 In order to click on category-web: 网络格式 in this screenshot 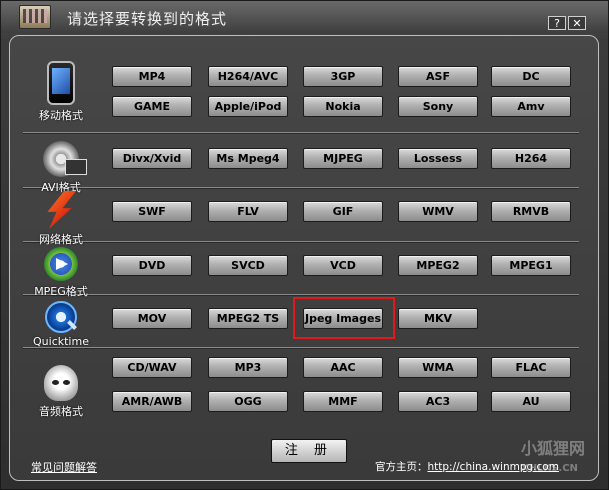, I will do `click(61, 219)`.